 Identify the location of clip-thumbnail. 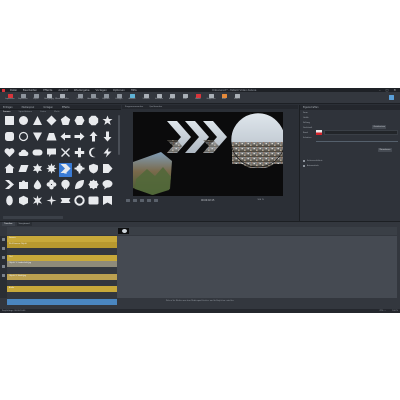
(123, 231).